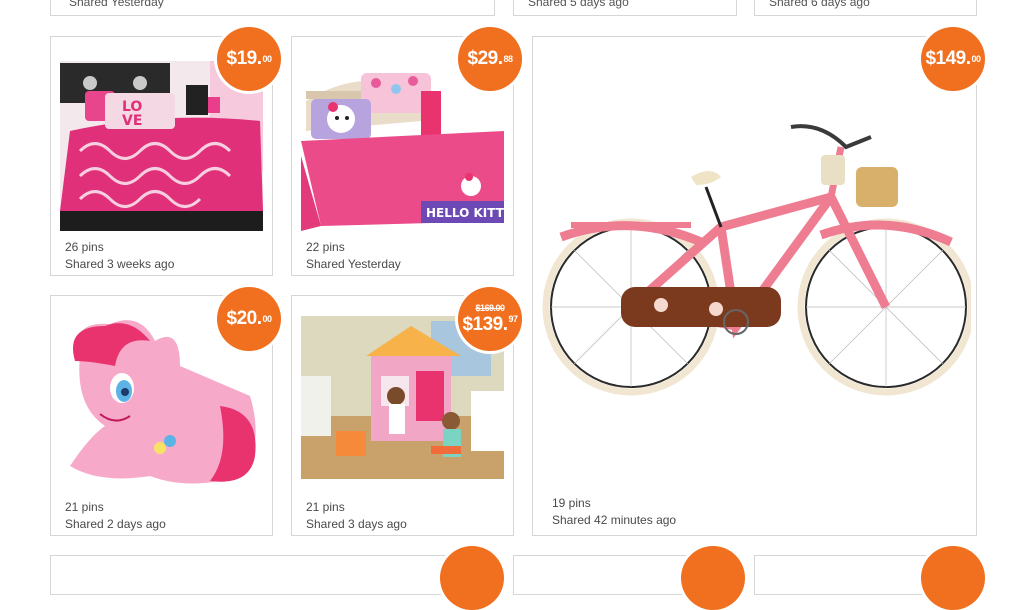  What do you see at coordinates (578, 4) in the screenshot?
I see `shared-time: Shared 5 days ago` at bounding box center [578, 4].